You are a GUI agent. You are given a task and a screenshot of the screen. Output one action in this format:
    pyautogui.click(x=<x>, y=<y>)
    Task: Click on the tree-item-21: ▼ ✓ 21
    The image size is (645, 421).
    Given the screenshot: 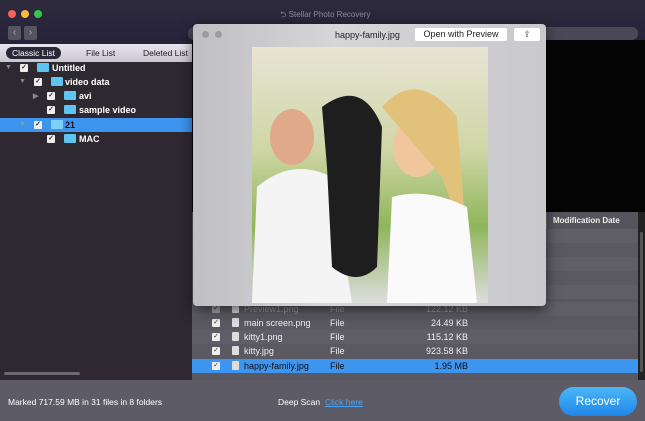 What is the action you would take?
    pyautogui.click(x=96, y=125)
    